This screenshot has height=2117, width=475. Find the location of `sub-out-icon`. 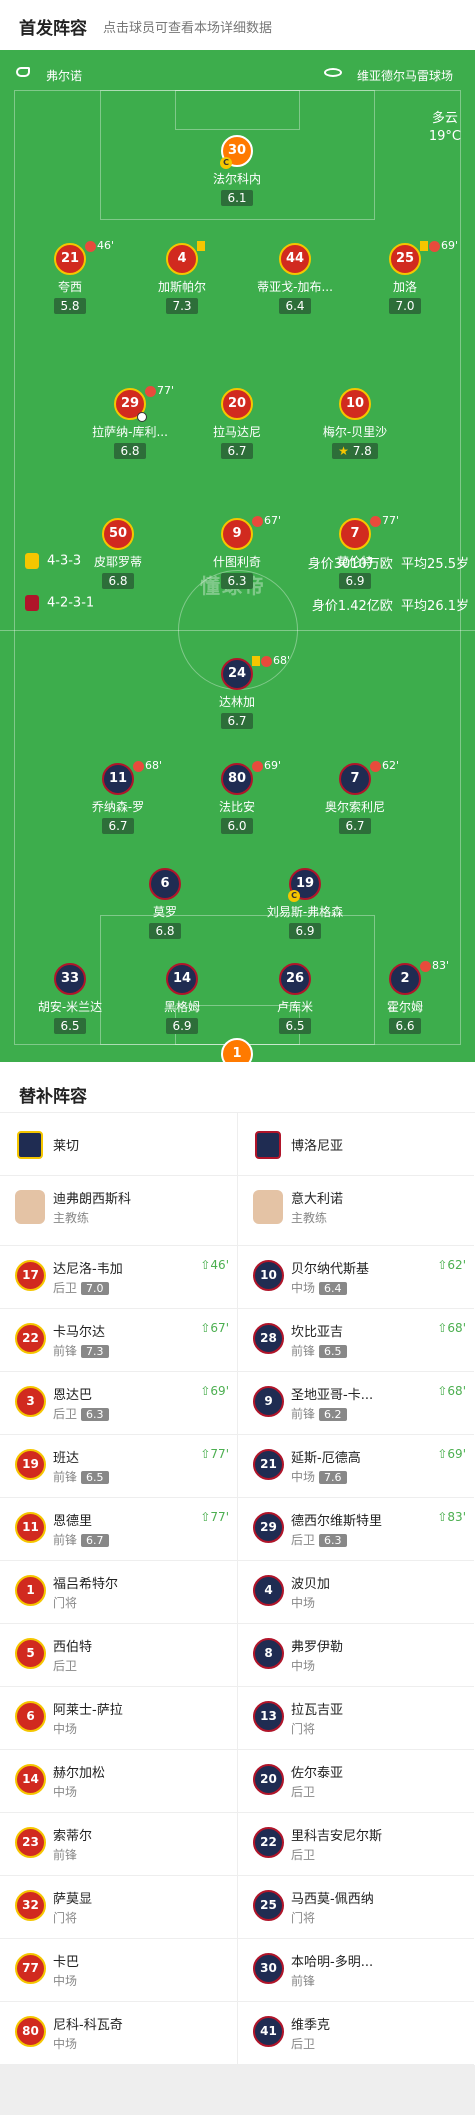

sub-out-icon is located at coordinates (375, 766).